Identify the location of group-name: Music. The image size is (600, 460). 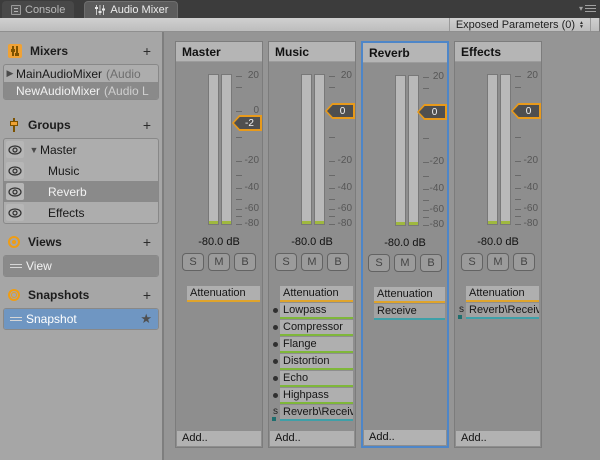
(64, 170).